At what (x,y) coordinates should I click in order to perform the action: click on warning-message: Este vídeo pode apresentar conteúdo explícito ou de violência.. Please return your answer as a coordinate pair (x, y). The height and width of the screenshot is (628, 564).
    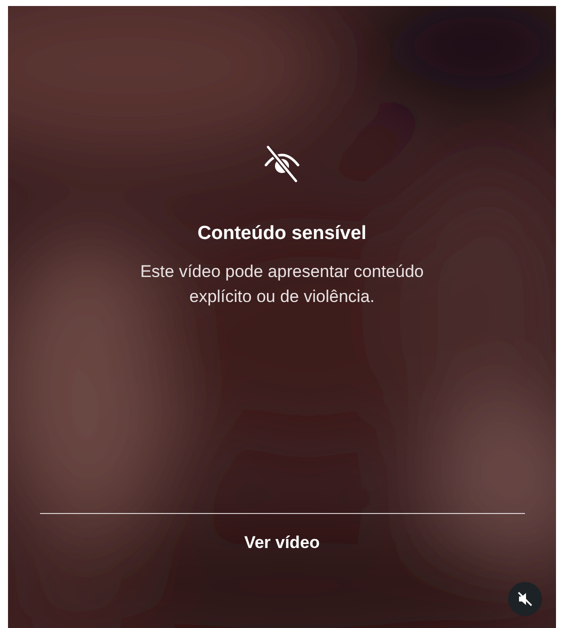
    Looking at the image, I should click on (282, 284).